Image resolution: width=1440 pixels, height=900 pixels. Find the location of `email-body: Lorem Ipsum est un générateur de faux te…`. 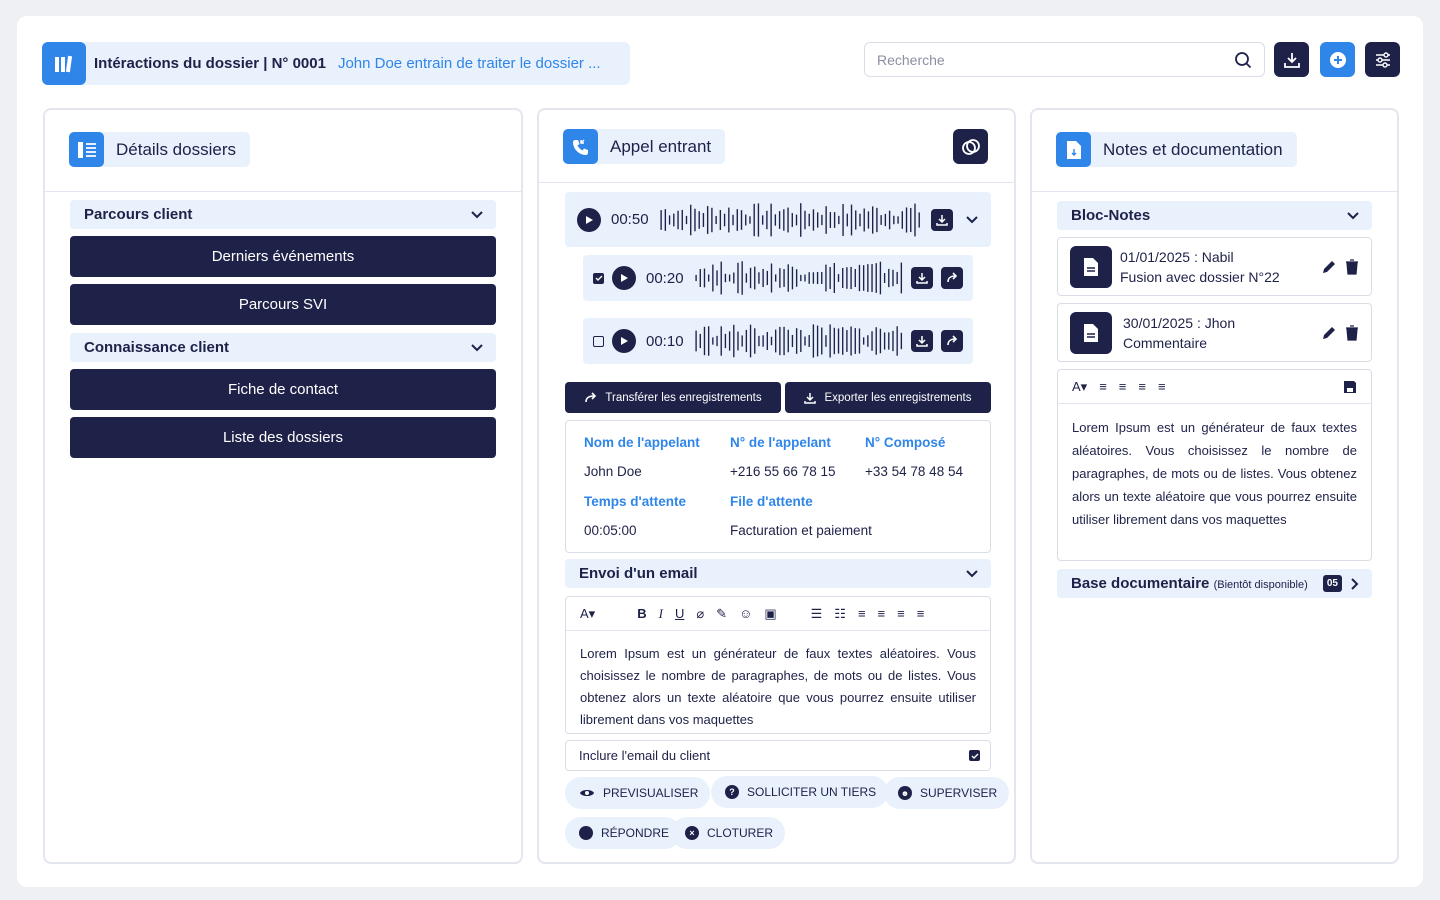

email-body: Lorem Ipsum est un générateur de faux te… is located at coordinates (778, 687).